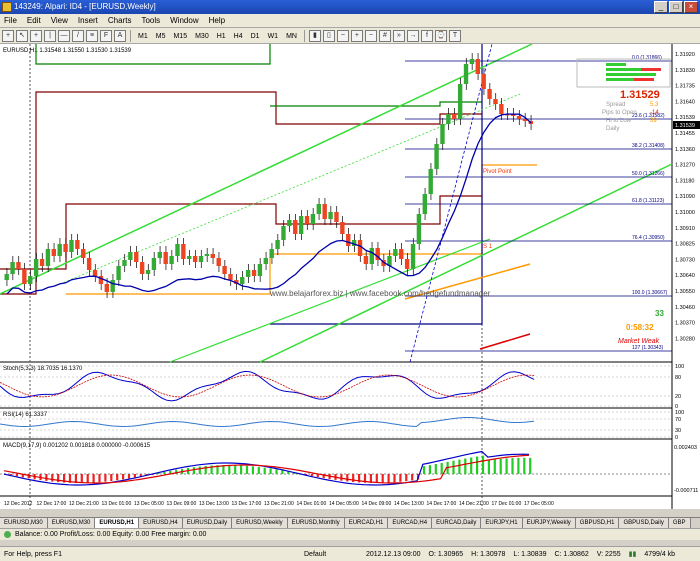 The height and width of the screenshot is (561, 700). I want to click on info-row-label: Hi to Low, so click(619, 121).